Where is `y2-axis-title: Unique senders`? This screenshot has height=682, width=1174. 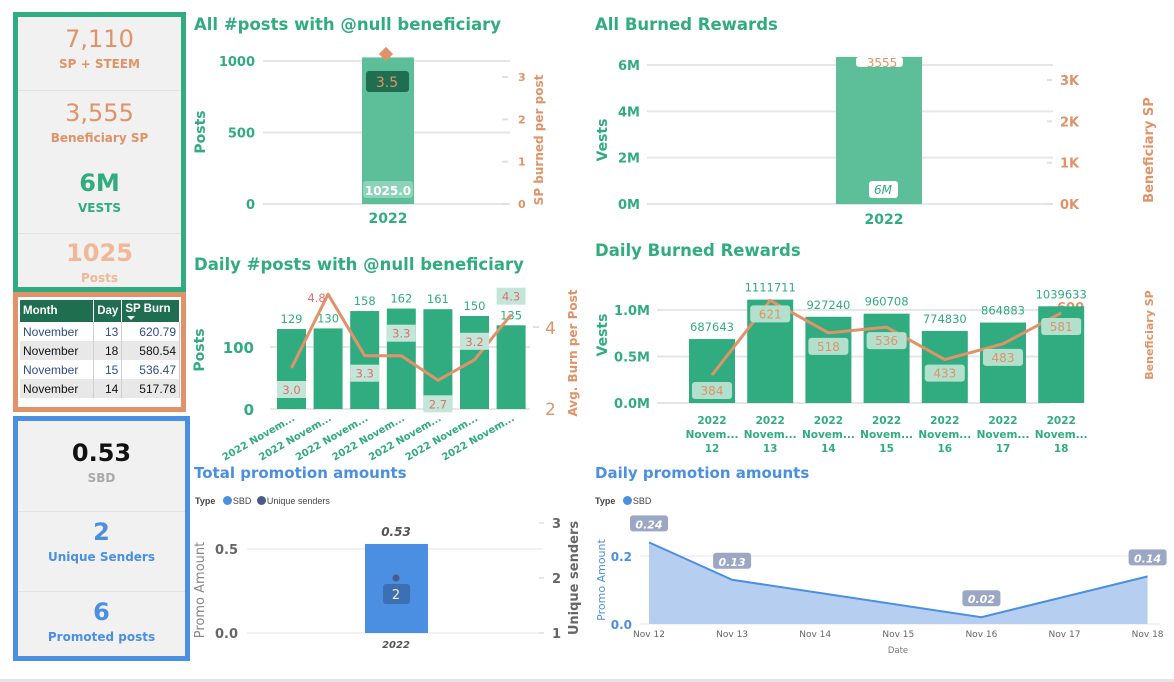
y2-axis-title: Unique senders is located at coordinates (574, 578).